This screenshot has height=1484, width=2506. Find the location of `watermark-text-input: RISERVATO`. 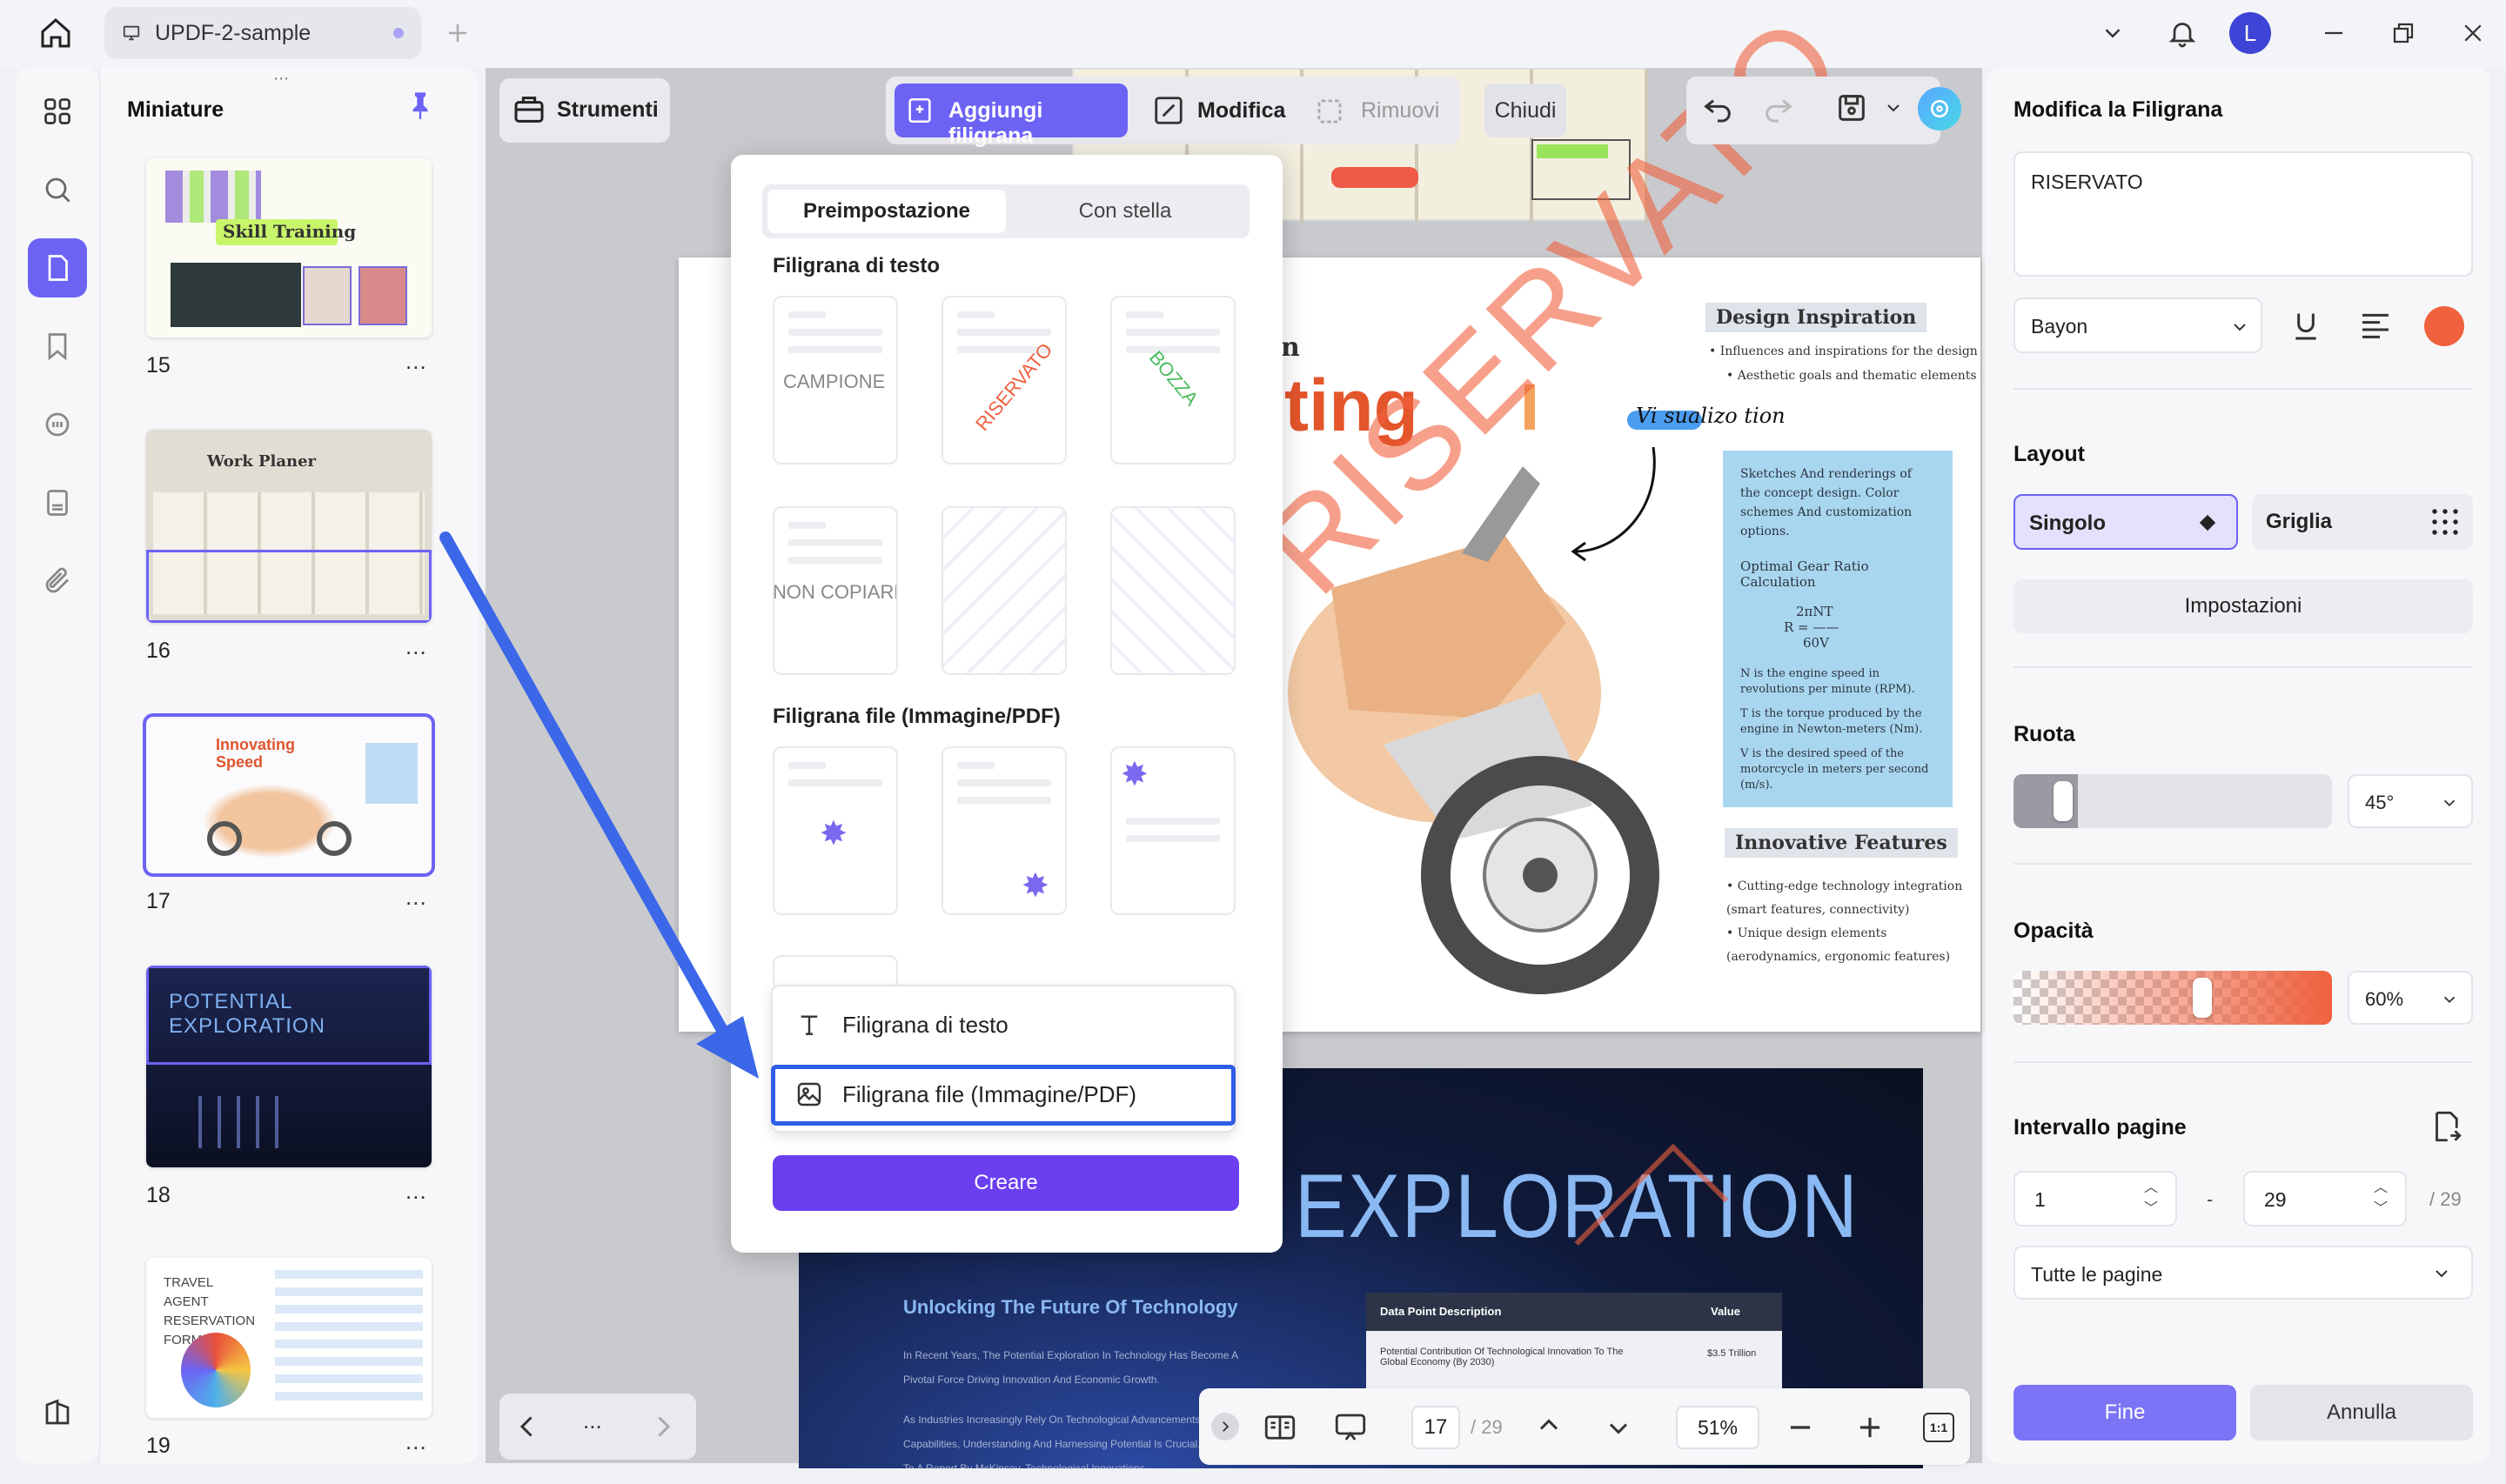

watermark-text-input: RISERVATO is located at coordinates (2243, 214).